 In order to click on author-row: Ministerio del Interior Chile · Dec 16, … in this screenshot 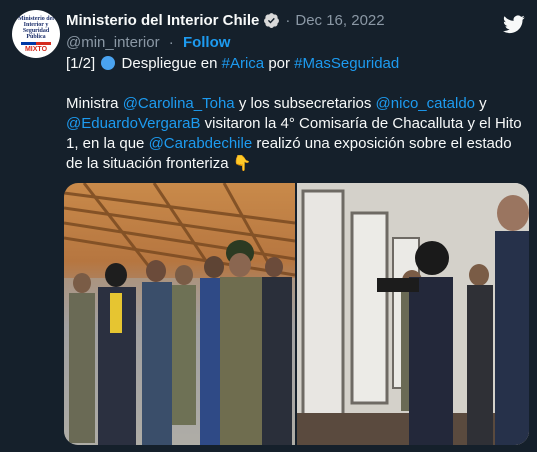, I will do `click(225, 20)`.